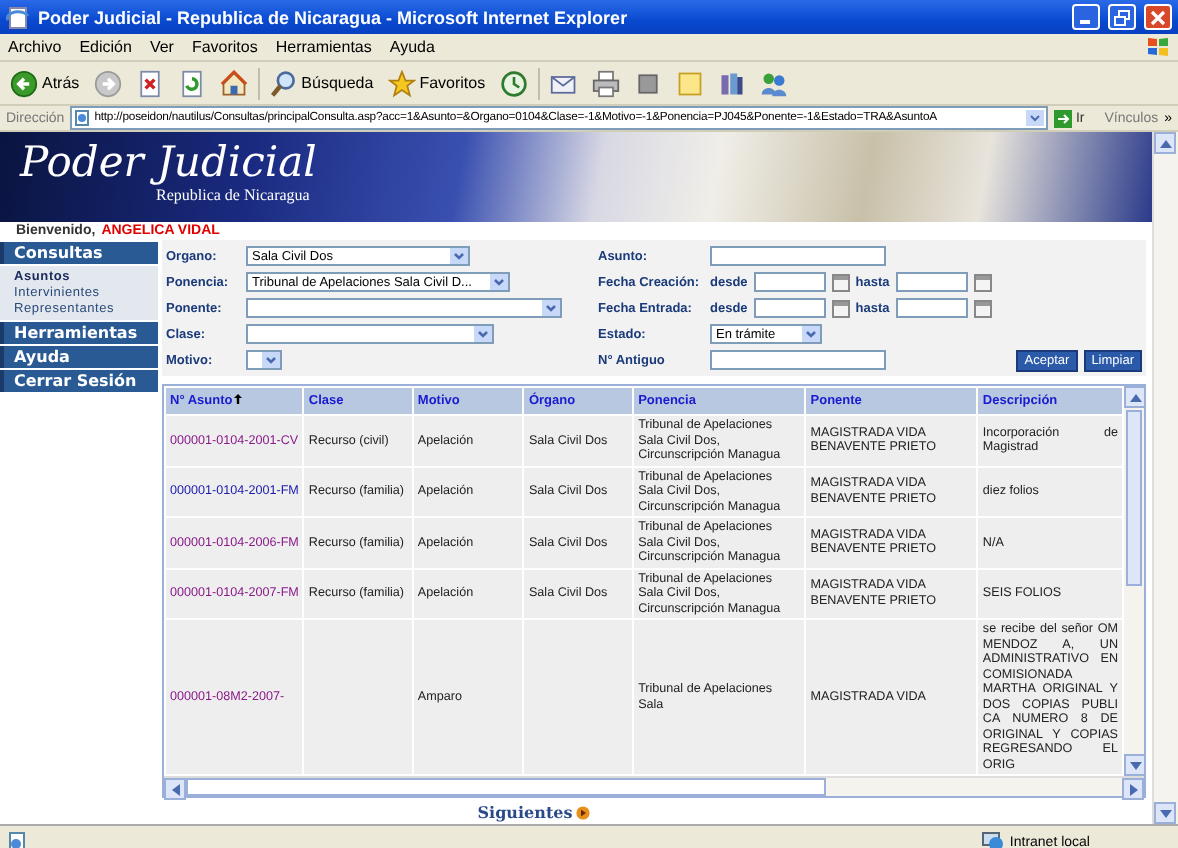 This screenshot has width=1178, height=848. I want to click on forward-icon, so click(107, 83).